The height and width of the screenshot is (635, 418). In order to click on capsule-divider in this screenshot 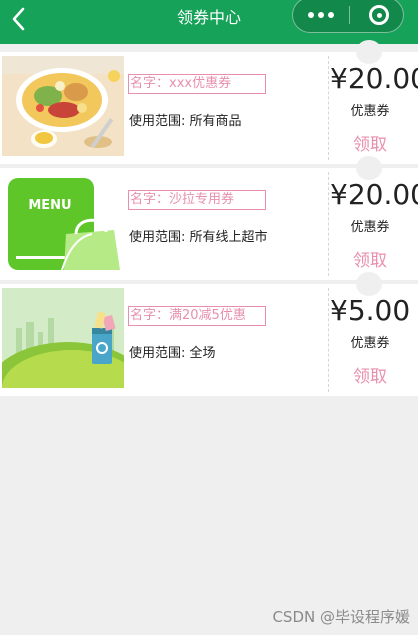, I will do `click(349, 15)`.